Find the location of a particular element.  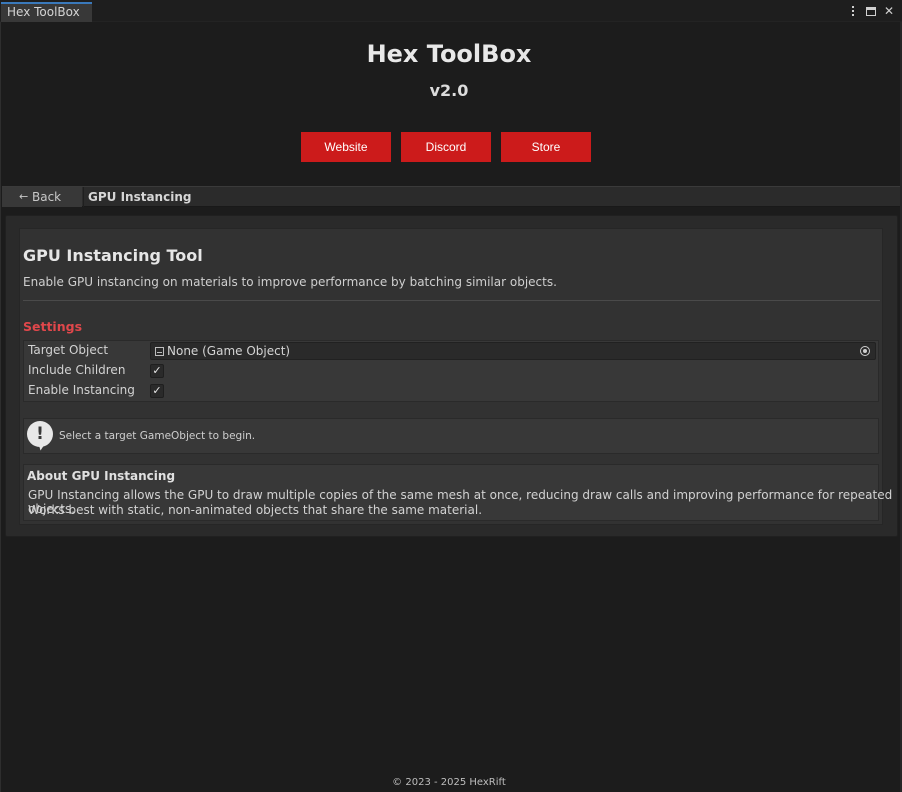

arrow-left-icon: ← is located at coordinates (24, 196).